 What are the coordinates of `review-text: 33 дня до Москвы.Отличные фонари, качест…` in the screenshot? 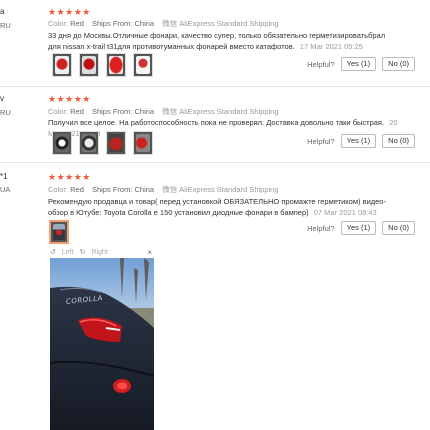 It's located at (223, 41).